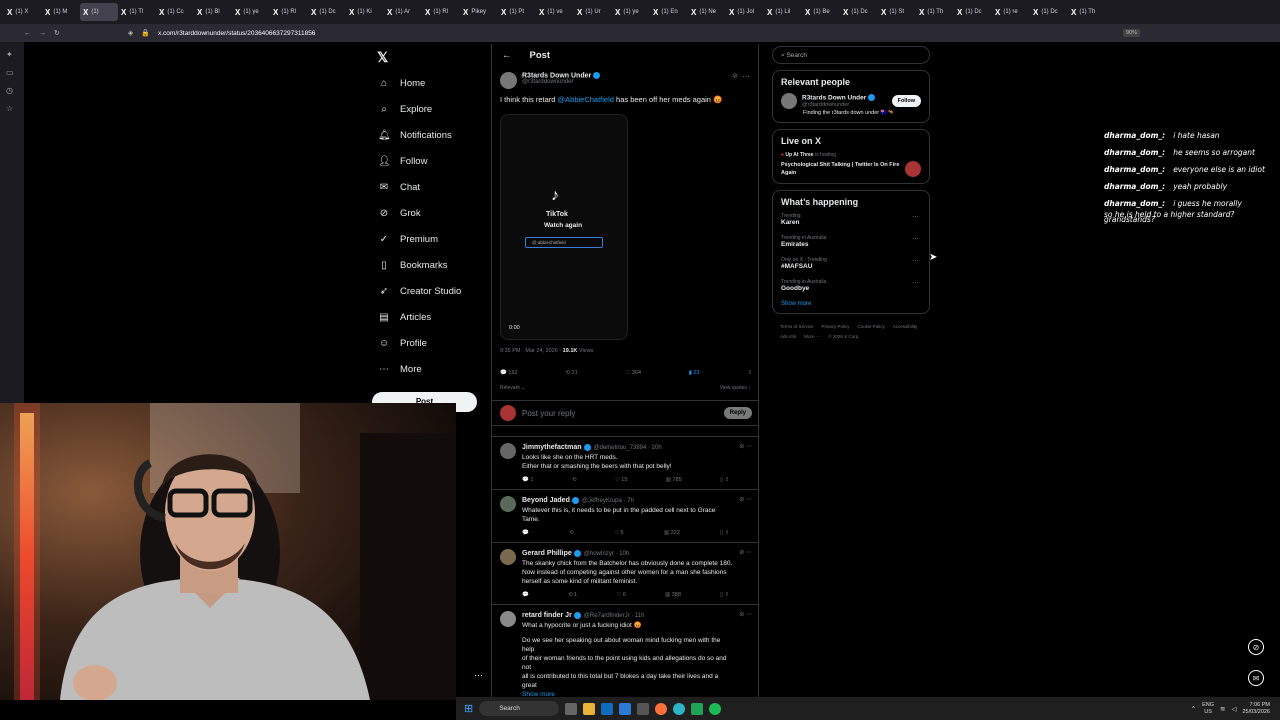 The height and width of the screenshot is (720, 1280). I want to click on browser-tab: X (1) Ki, so click(365, 12).